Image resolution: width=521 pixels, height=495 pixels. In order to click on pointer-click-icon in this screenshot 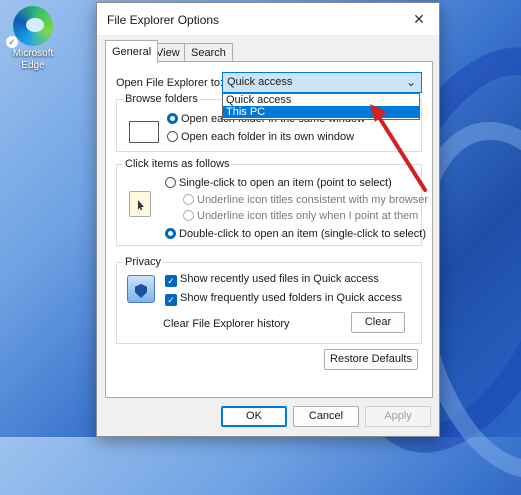, I will do `click(140, 204)`.